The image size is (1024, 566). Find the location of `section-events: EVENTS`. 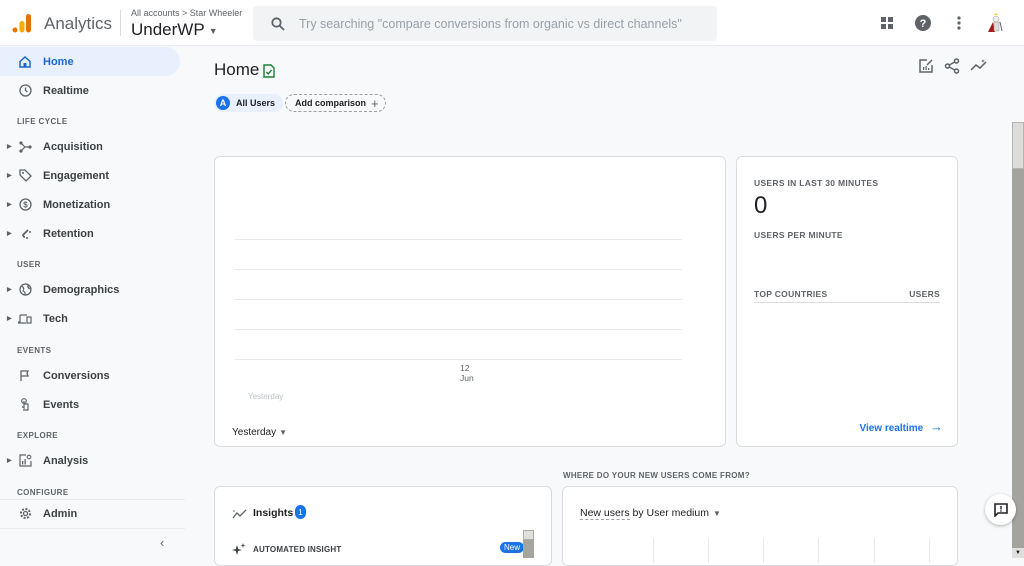

section-events: EVENTS is located at coordinates (34, 350).